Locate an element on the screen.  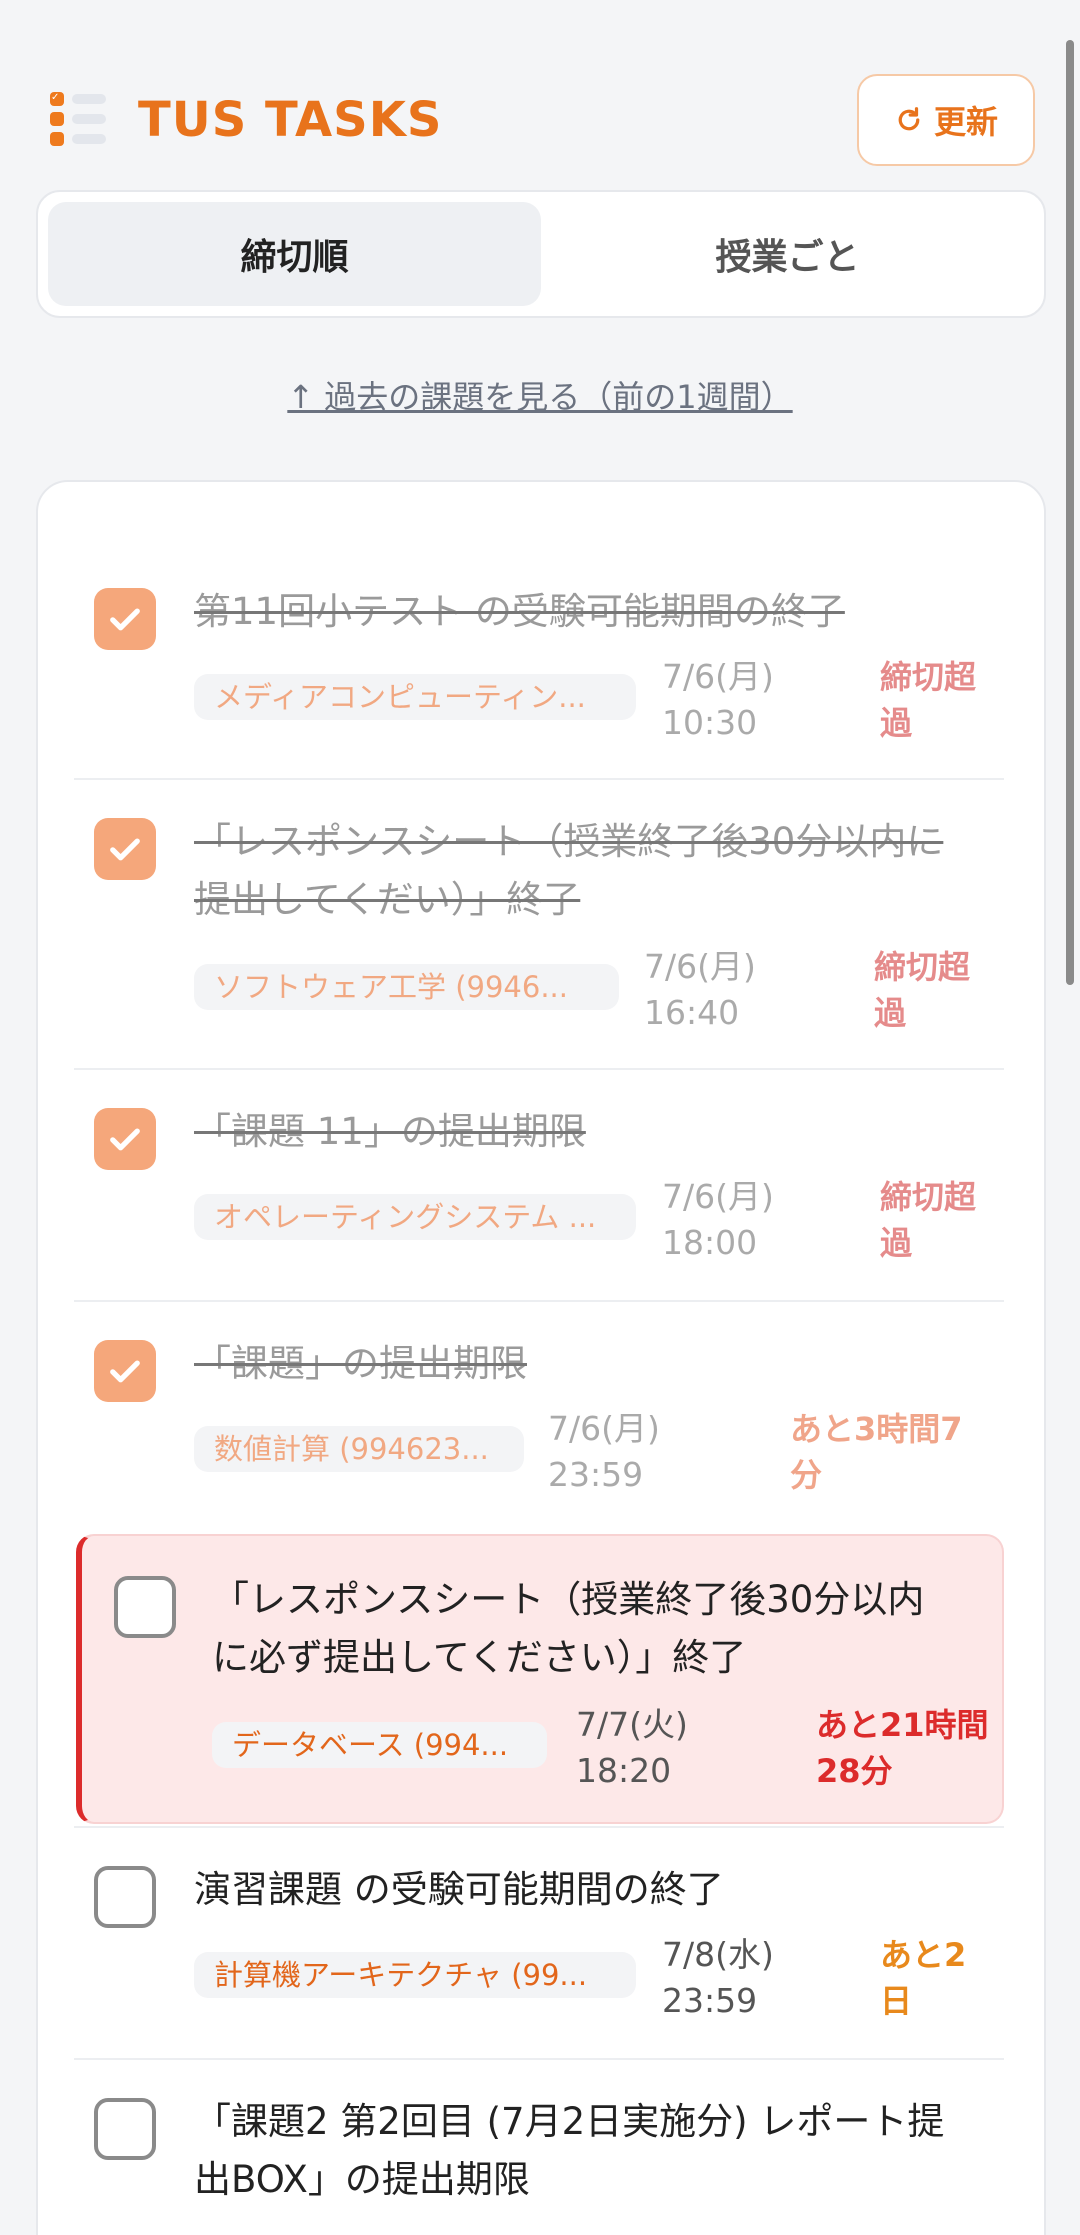
tab-by-class: 授業ごと is located at coordinates (787, 254).